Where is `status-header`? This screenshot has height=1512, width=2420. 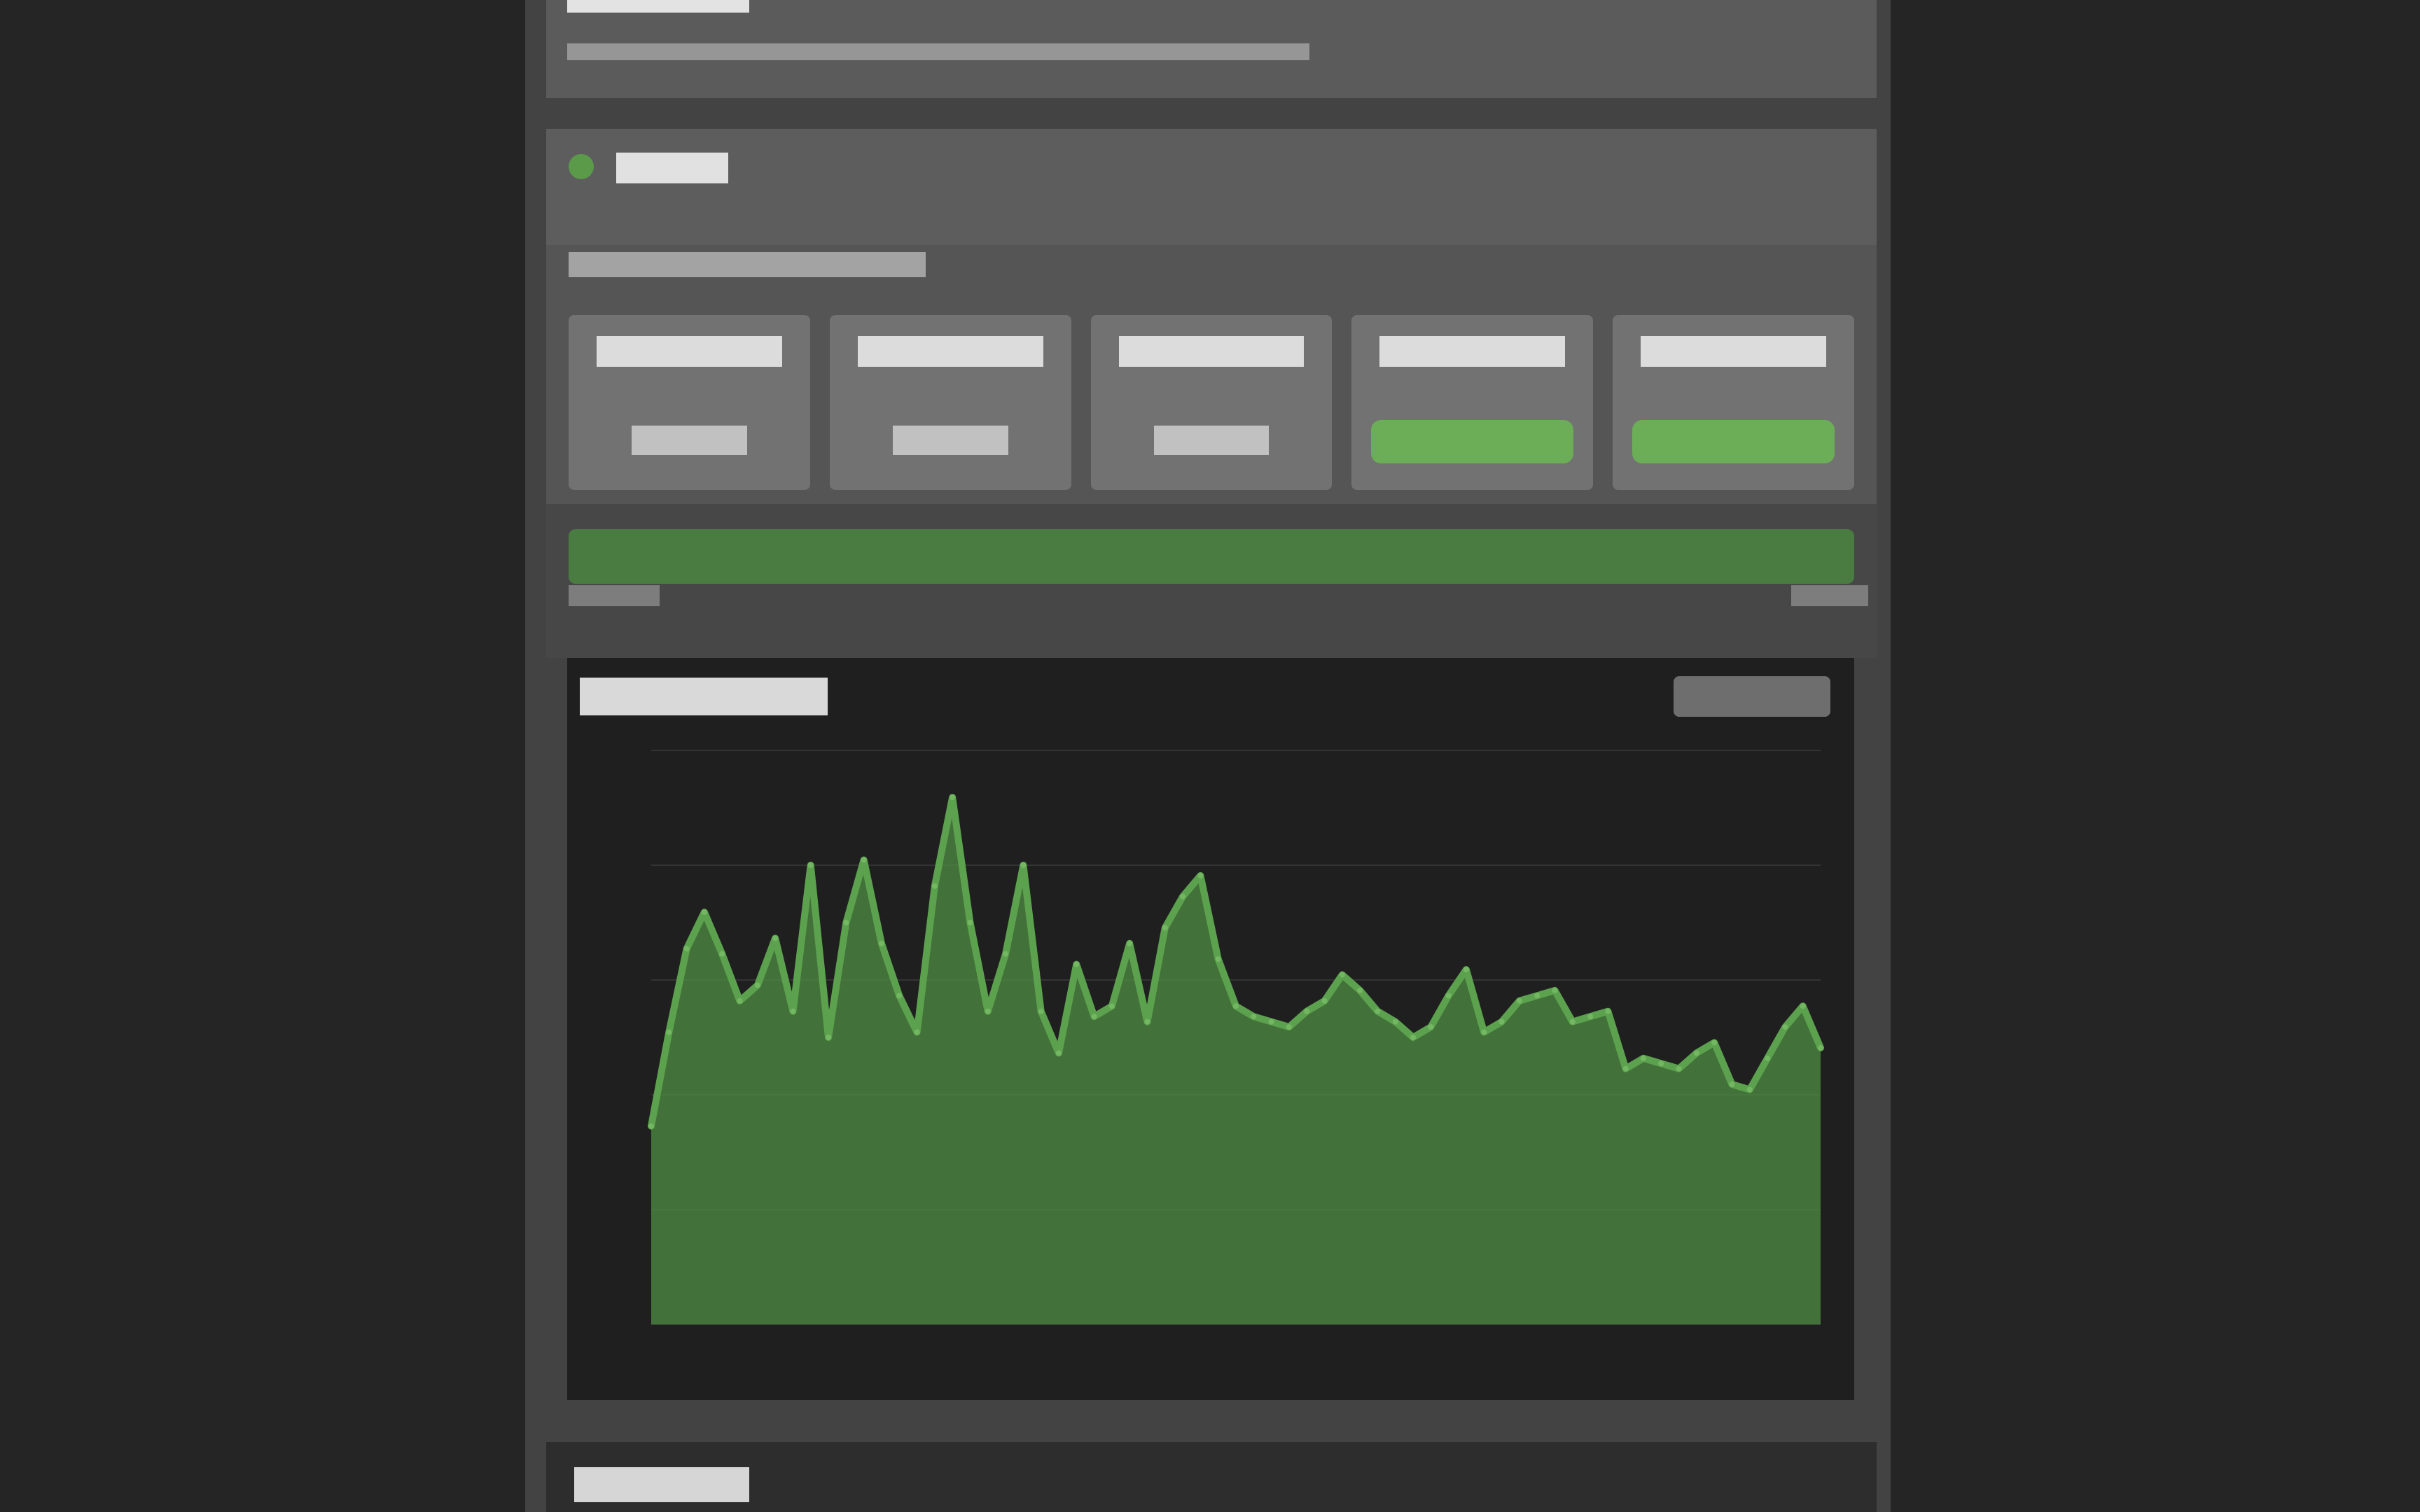
status-header is located at coordinates (1211, 187).